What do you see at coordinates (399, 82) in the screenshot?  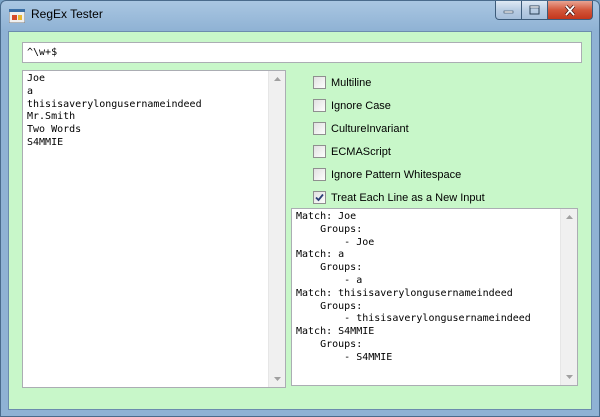 I see `option-multiline: Multiline` at bounding box center [399, 82].